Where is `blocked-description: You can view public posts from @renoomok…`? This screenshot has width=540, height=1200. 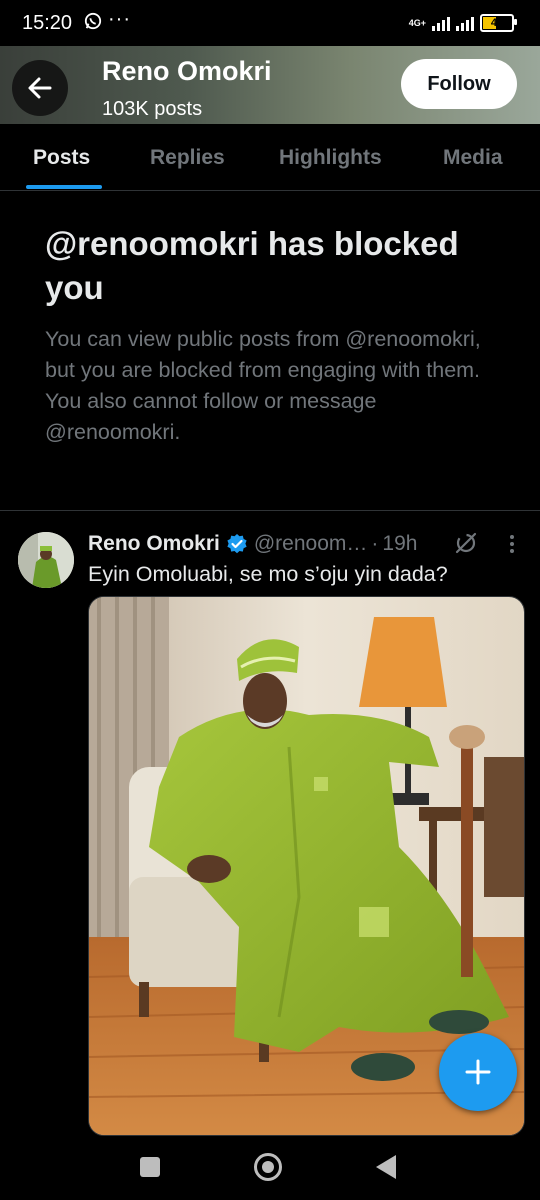
blocked-description: You can view public posts from @renoomok… is located at coordinates (263, 385).